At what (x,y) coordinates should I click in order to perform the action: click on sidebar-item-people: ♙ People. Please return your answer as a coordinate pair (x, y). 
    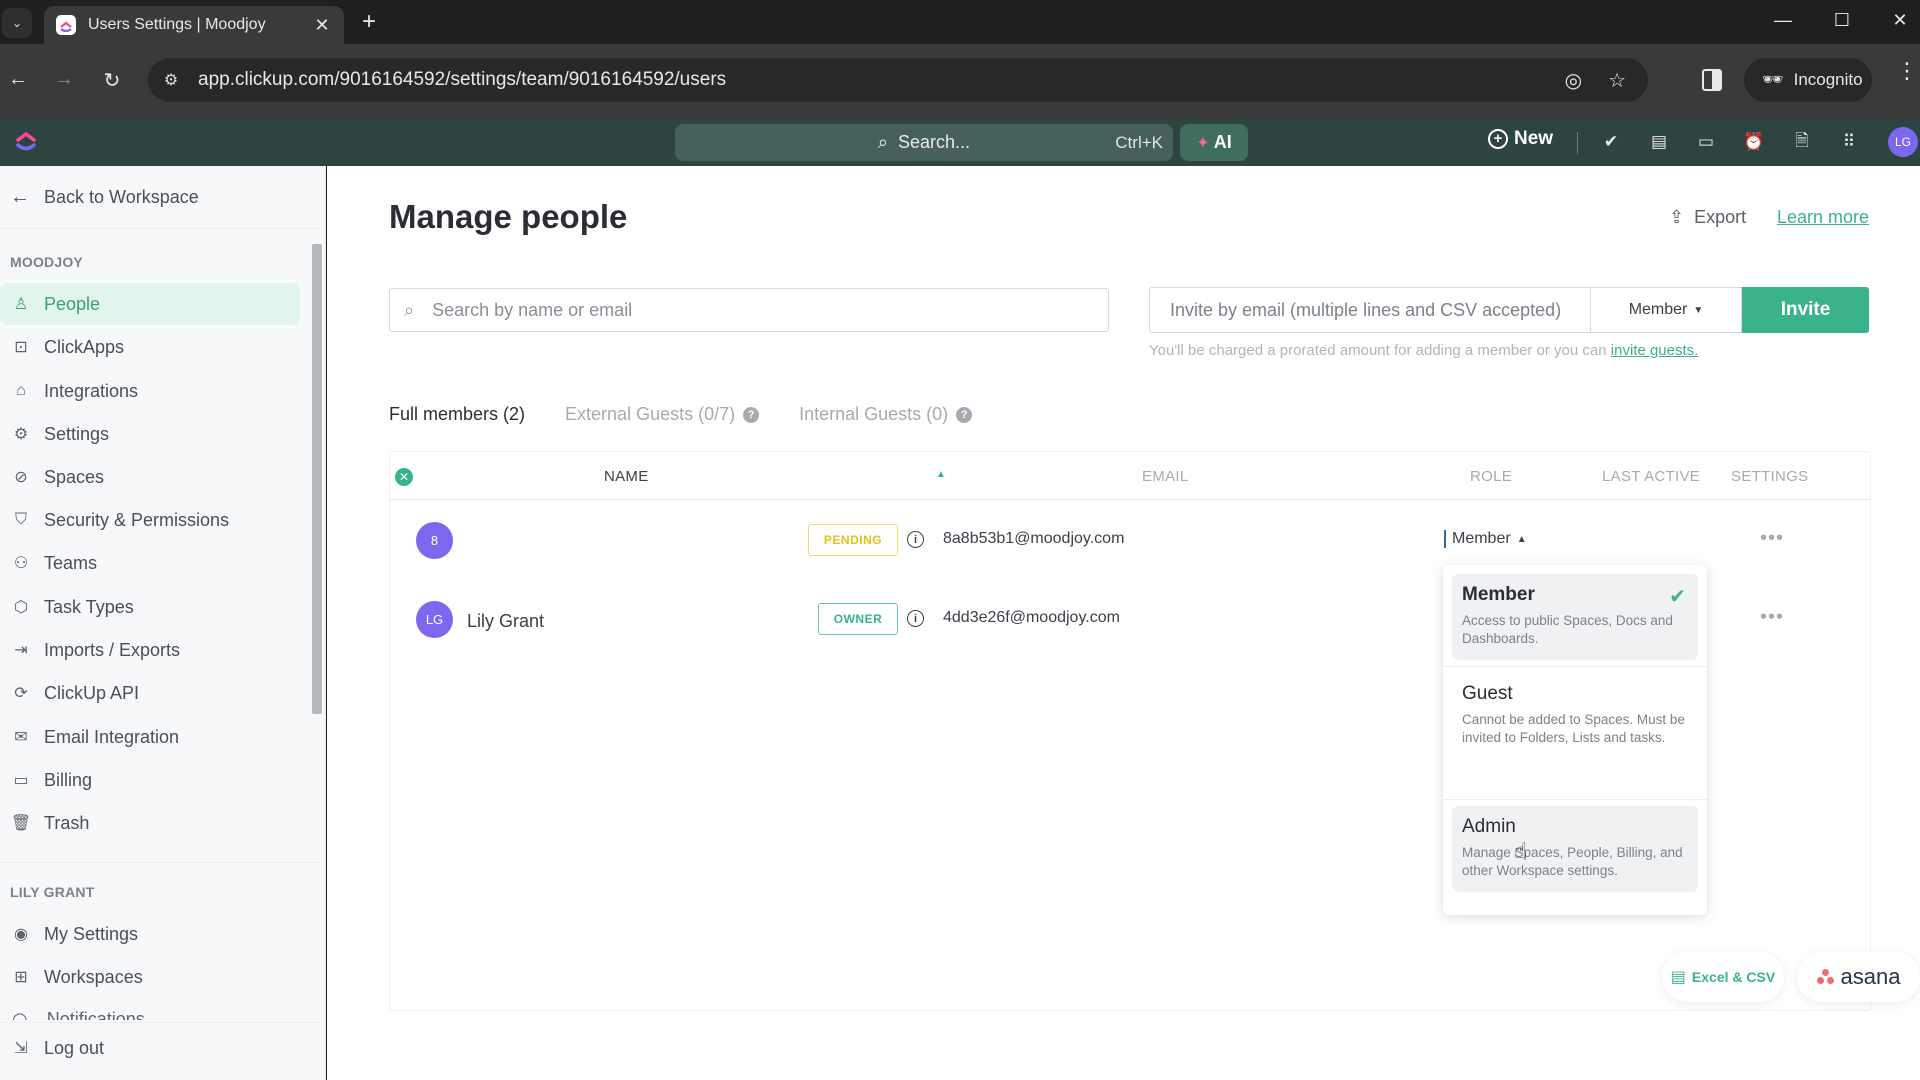
    Looking at the image, I should click on (150, 304).